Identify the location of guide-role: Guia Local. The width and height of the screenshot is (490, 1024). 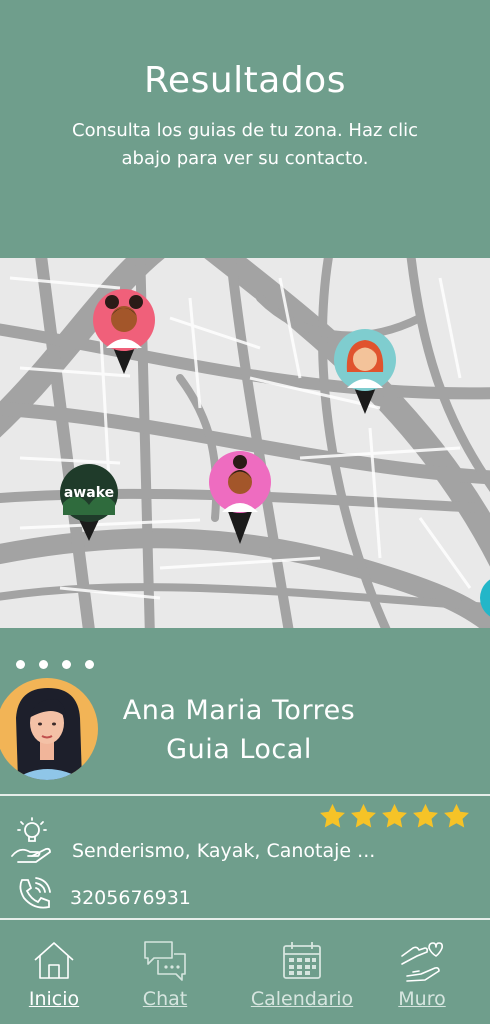
(239, 749).